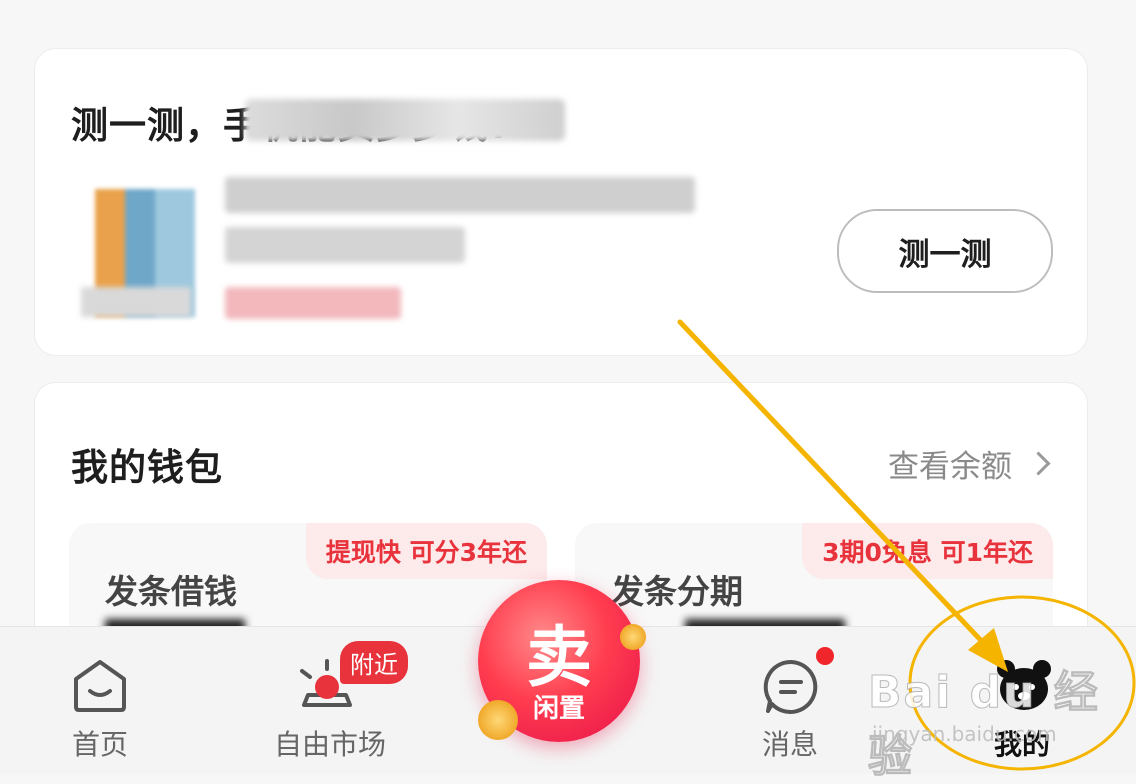  I want to click on chevron-right-icon, so click(1038, 463).